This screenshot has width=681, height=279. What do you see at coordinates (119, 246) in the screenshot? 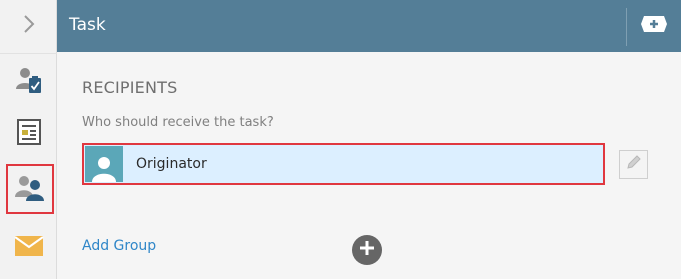
I see `add-group-link: Add Group` at bounding box center [119, 246].